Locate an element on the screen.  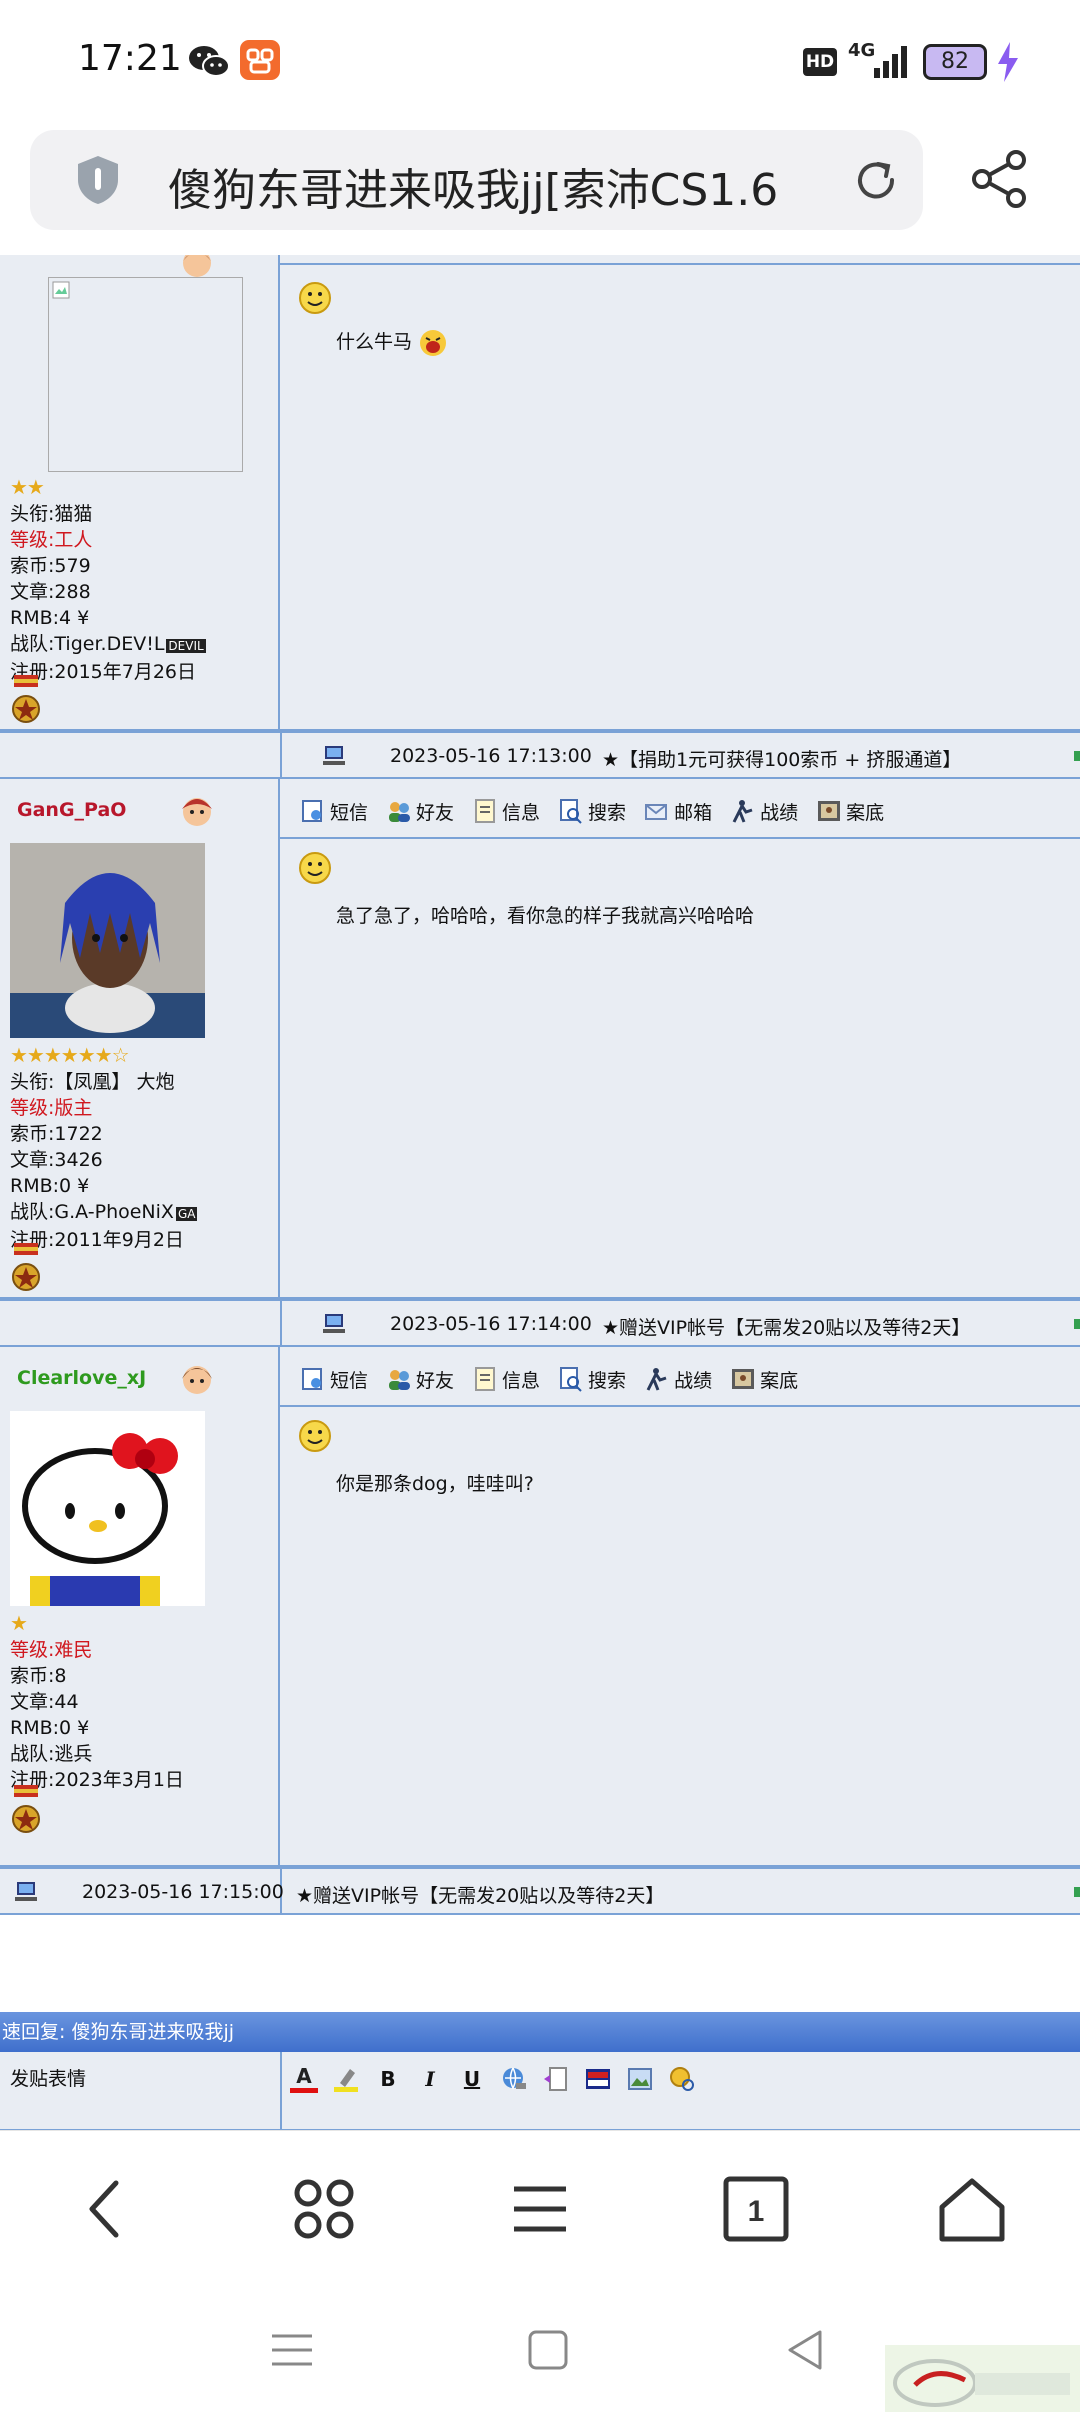
highlighter-icon is located at coordinates (346, 2080).